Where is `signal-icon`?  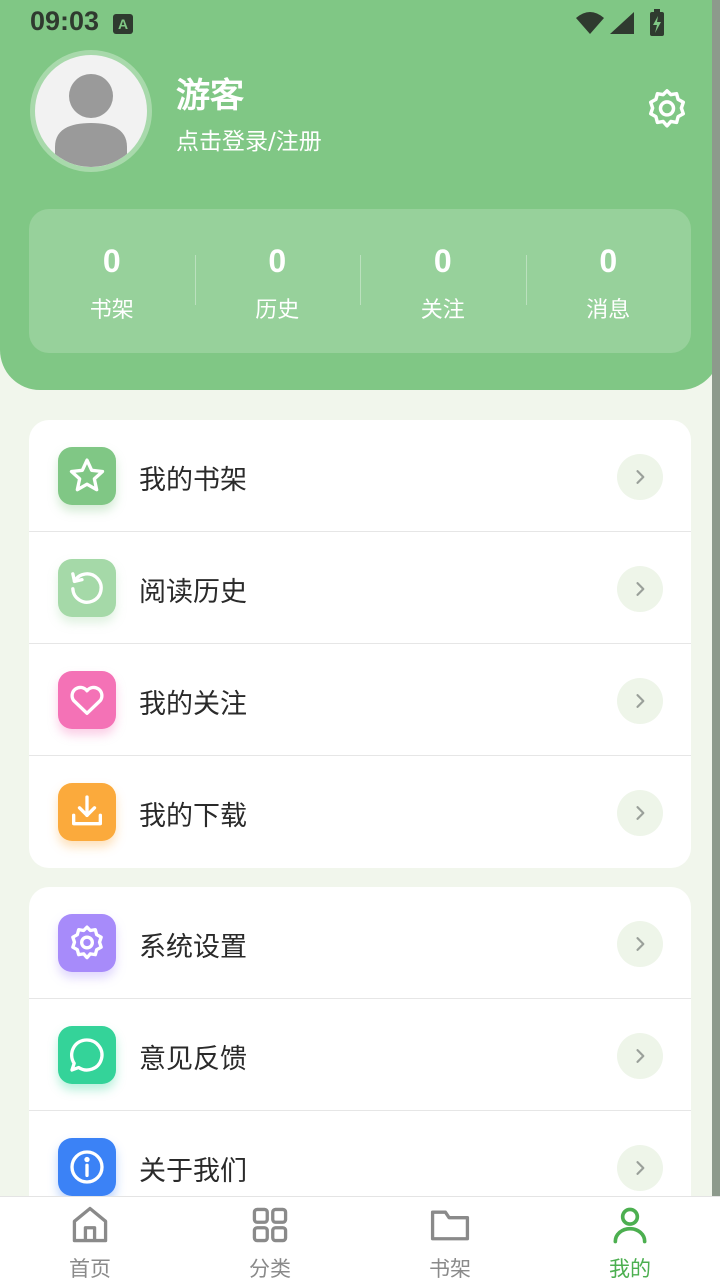
signal-icon is located at coordinates (622, 23).